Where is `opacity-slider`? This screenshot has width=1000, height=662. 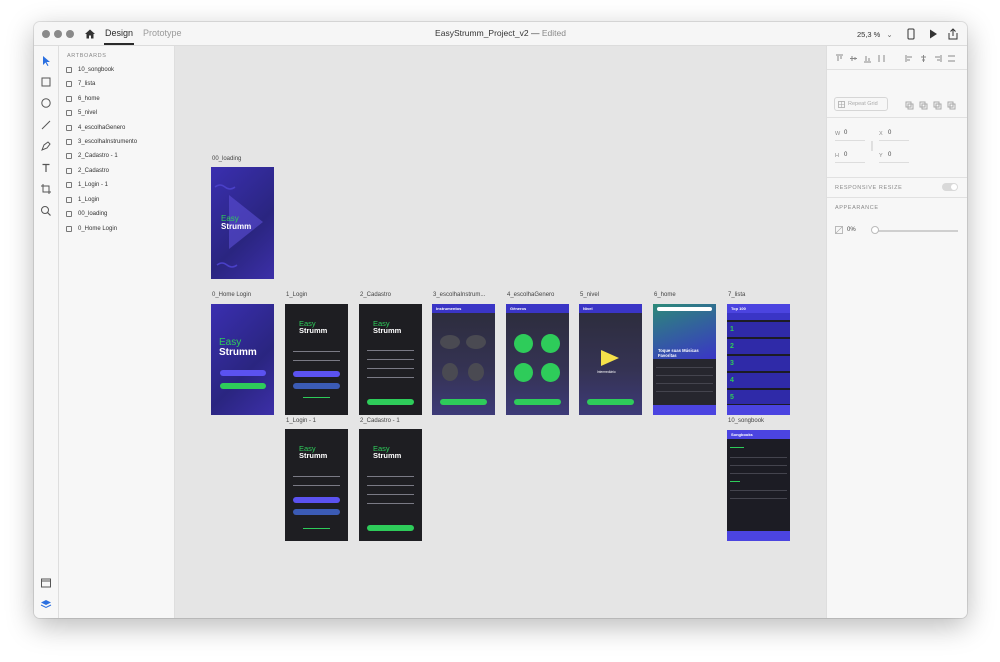 opacity-slider is located at coordinates (915, 231).